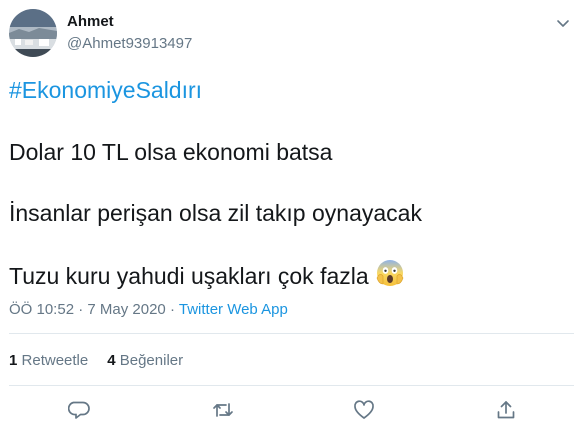 The width and height of the screenshot is (582, 435). Describe the element at coordinates (13, 360) in the screenshot. I see `retweets-count: 1` at that location.